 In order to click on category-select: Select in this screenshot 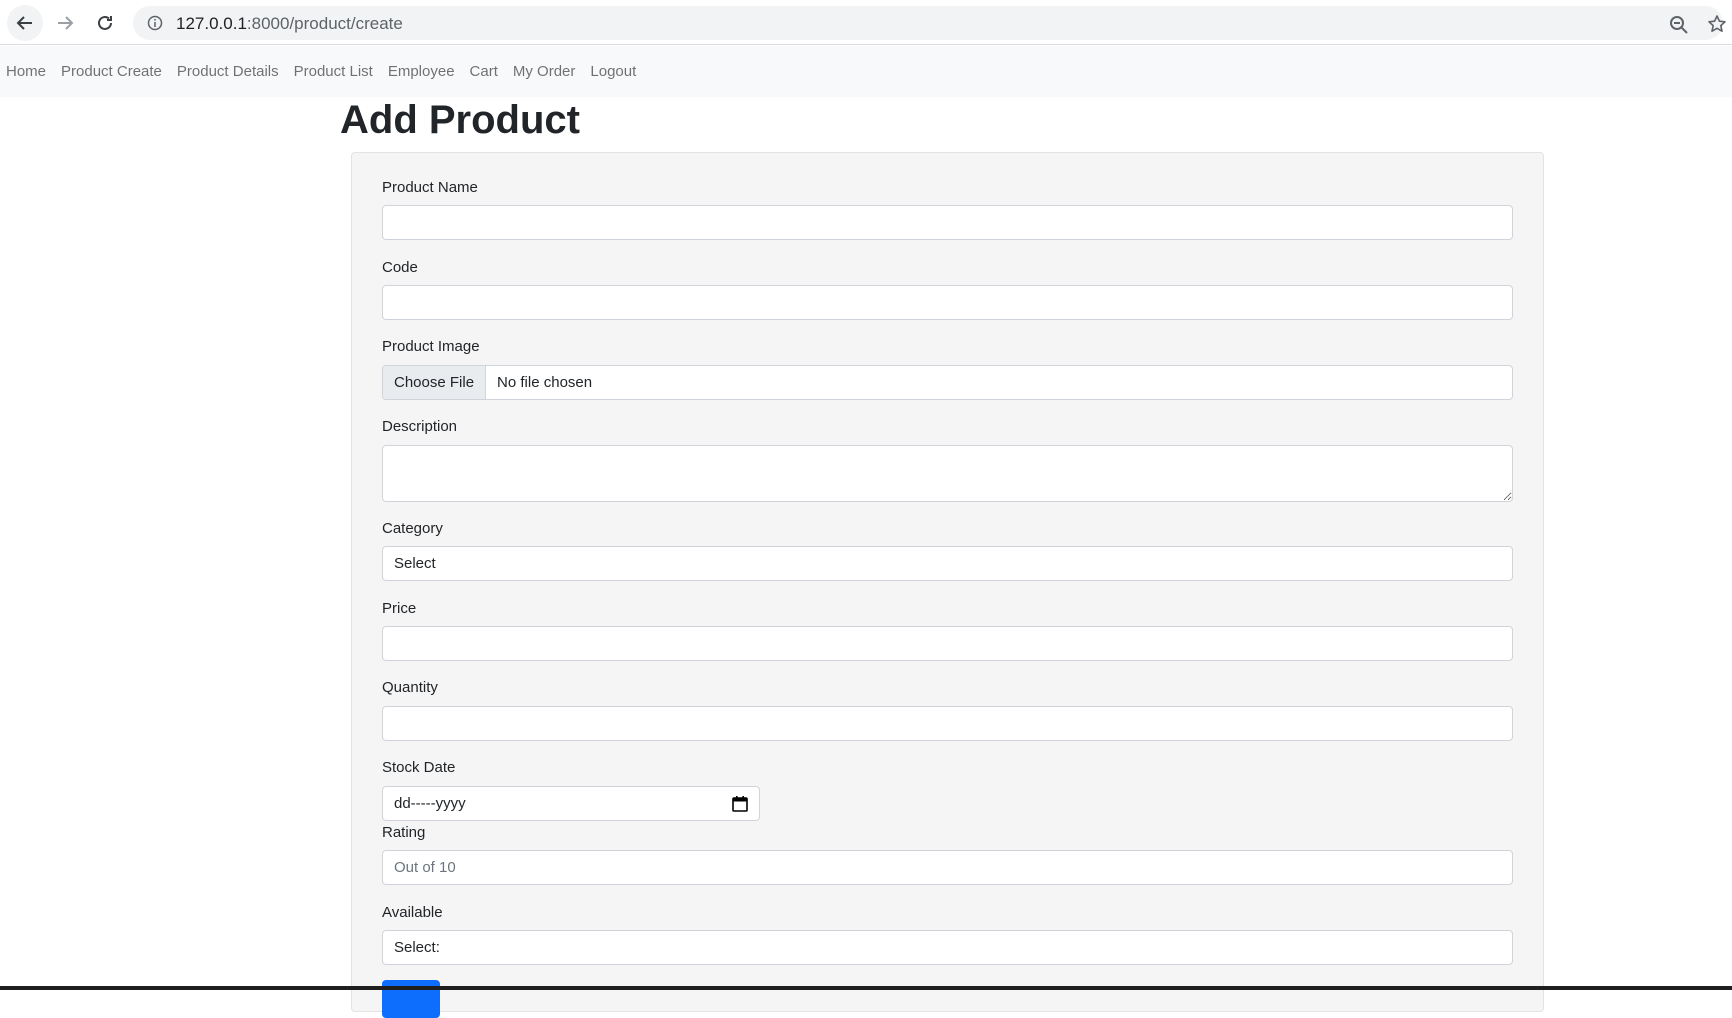, I will do `click(947, 563)`.